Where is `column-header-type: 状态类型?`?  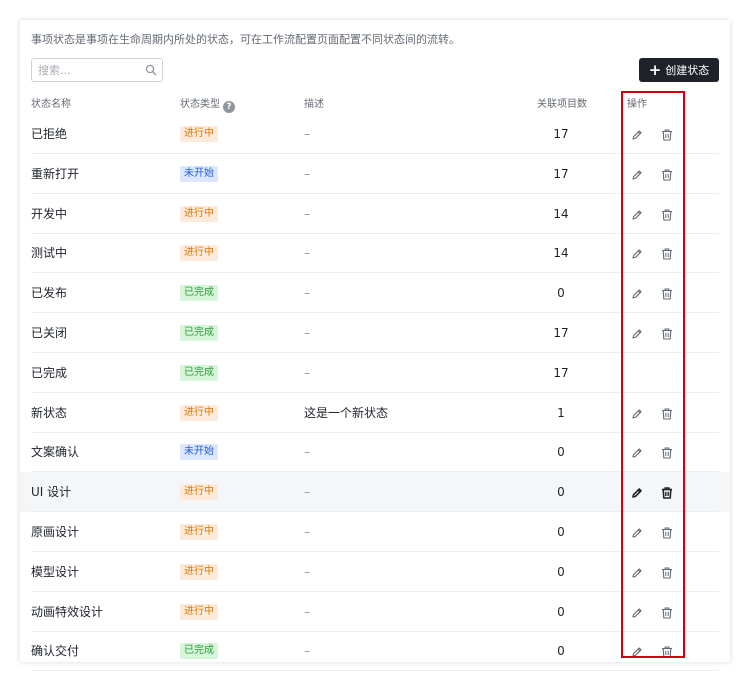 column-header-type: 状态类型? is located at coordinates (207, 104).